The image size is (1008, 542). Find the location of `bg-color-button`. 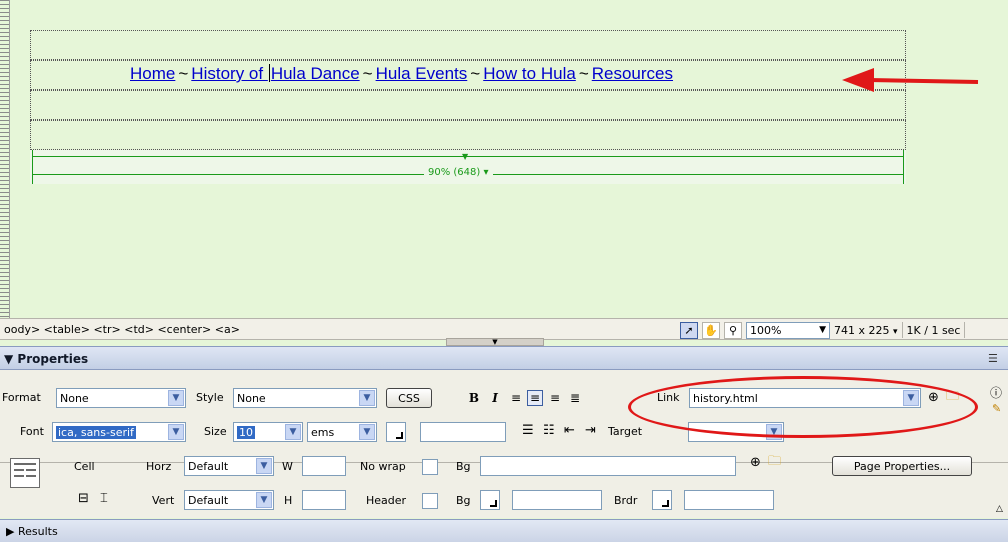

bg-color-button is located at coordinates (490, 500).